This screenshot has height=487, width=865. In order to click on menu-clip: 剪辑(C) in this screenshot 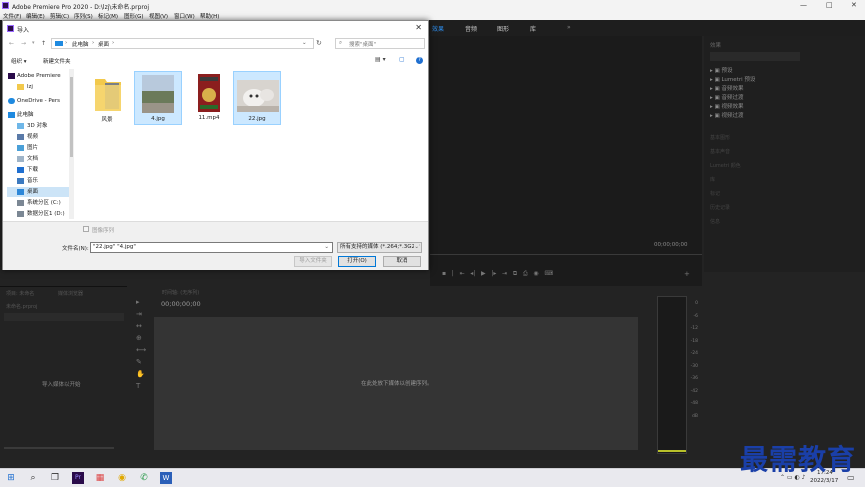, I will do `click(59, 16)`.